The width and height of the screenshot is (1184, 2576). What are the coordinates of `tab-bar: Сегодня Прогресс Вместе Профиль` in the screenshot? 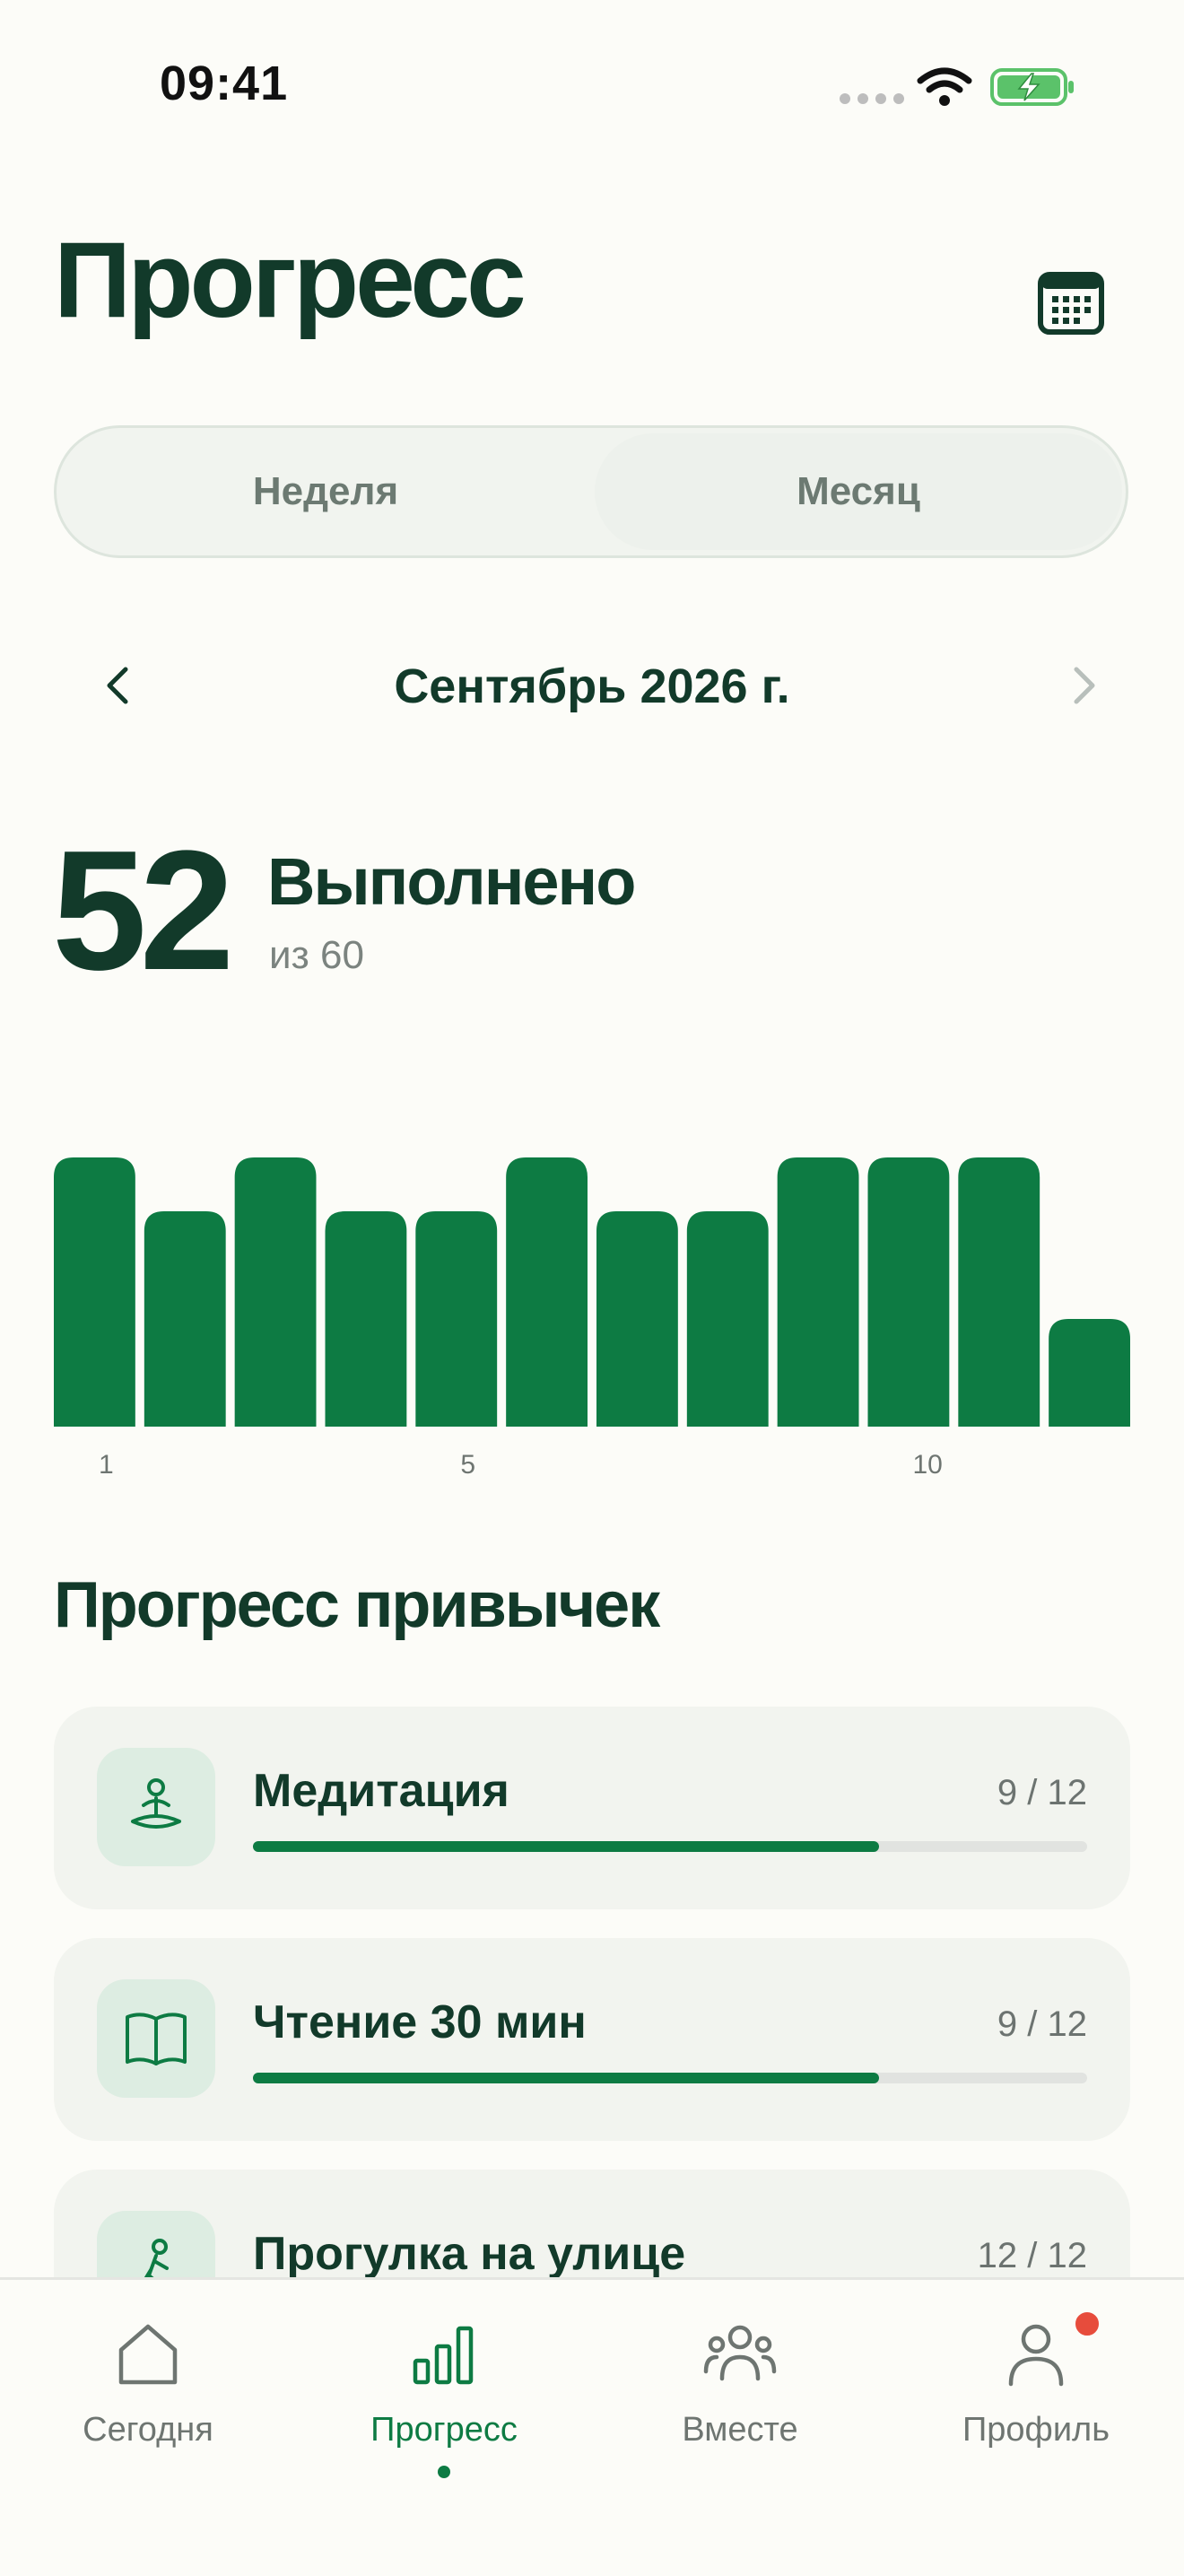 It's located at (592, 2426).